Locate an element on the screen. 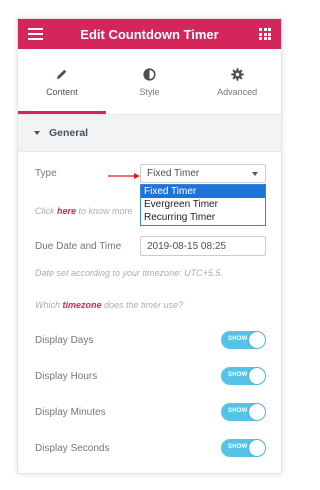  help-text-more: Click here to know more is located at coordinates (84, 211).